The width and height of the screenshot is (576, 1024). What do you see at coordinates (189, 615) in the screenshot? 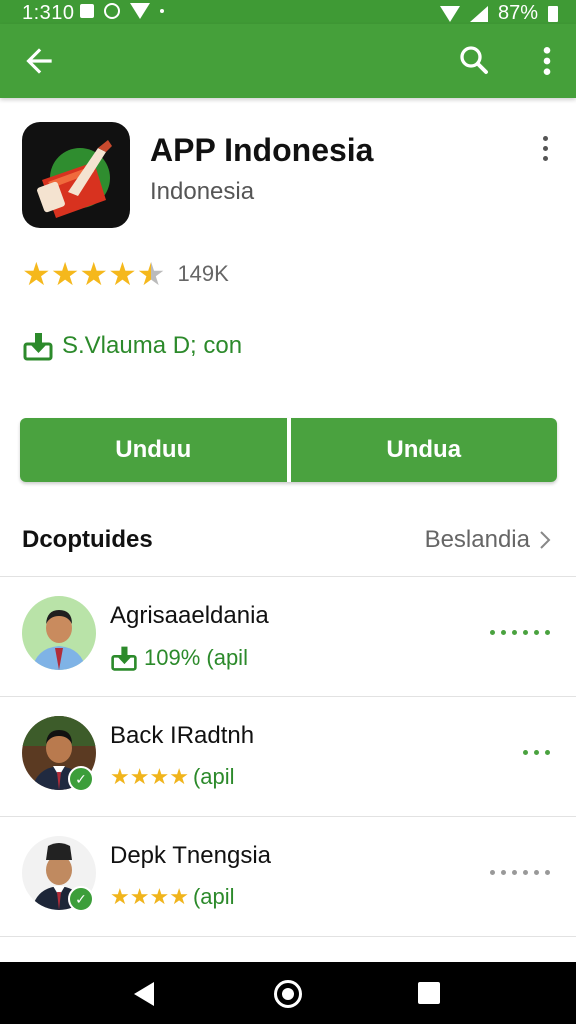
I see `item-name: Agrisaaeldania` at bounding box center [189, 615].